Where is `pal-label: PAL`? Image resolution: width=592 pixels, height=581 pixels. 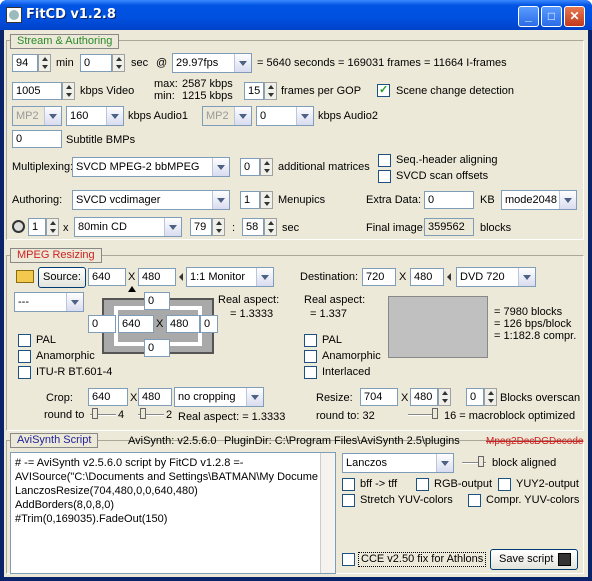
pal-label: PAL is located at coordinates (46, 340).